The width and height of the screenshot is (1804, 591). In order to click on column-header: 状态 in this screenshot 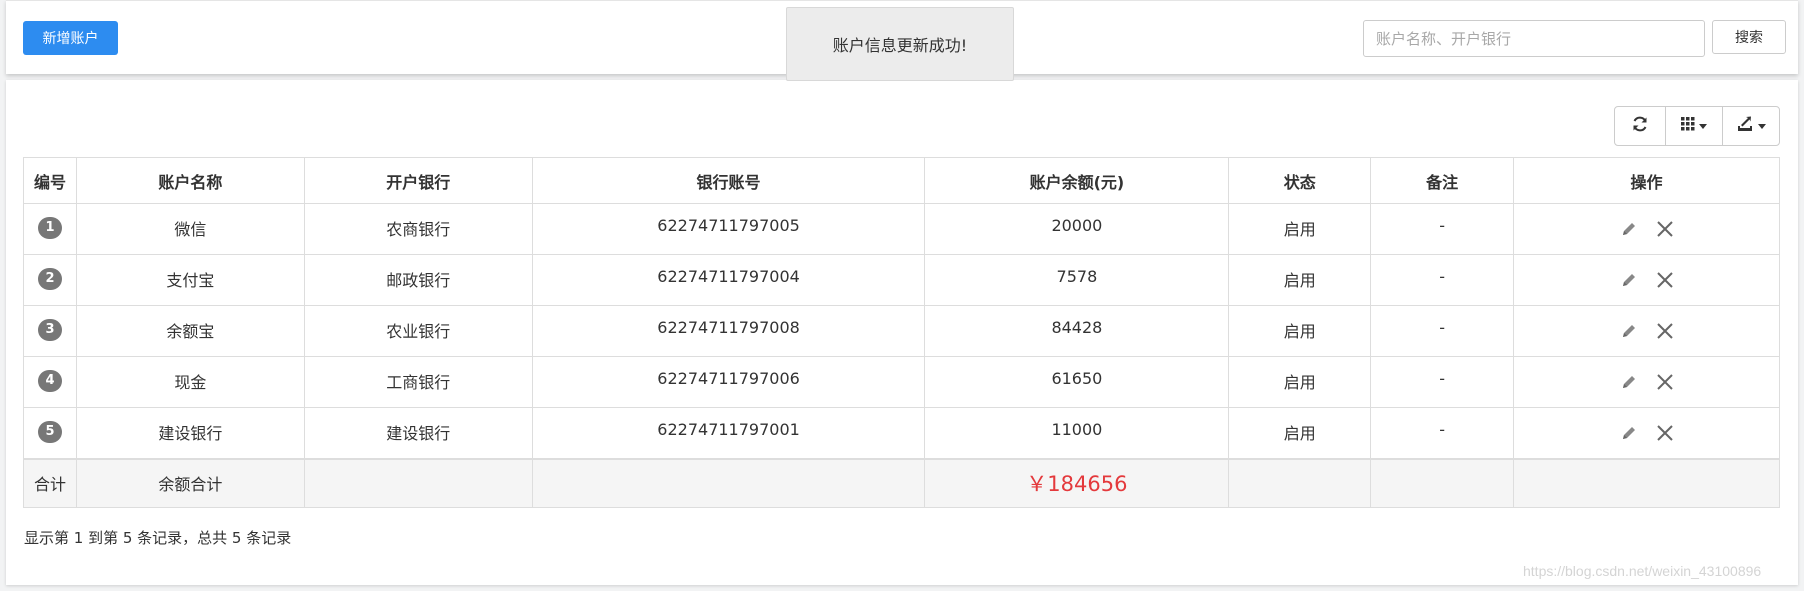, I will do `click(1300, 180)`.